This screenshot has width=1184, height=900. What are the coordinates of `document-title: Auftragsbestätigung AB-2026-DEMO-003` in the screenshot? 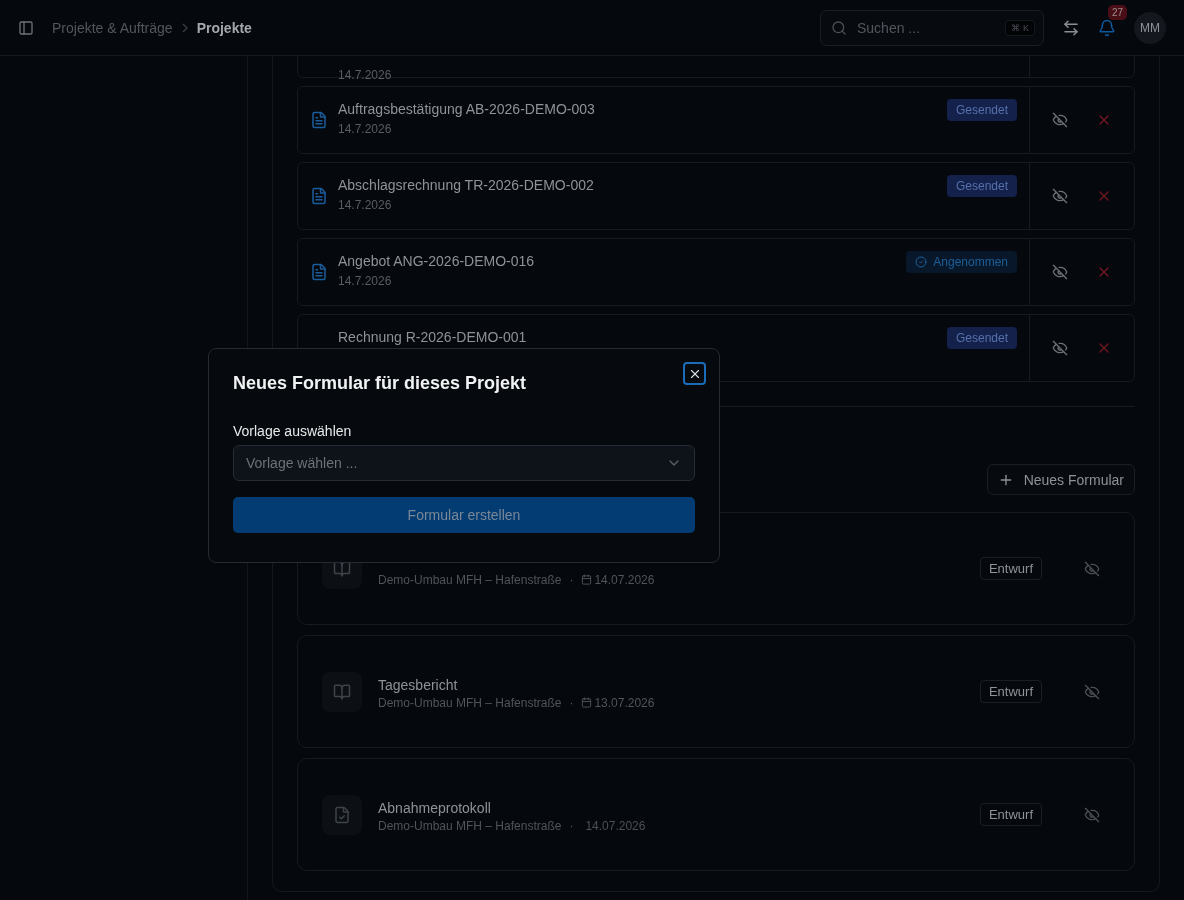 It's located at (467, 109).